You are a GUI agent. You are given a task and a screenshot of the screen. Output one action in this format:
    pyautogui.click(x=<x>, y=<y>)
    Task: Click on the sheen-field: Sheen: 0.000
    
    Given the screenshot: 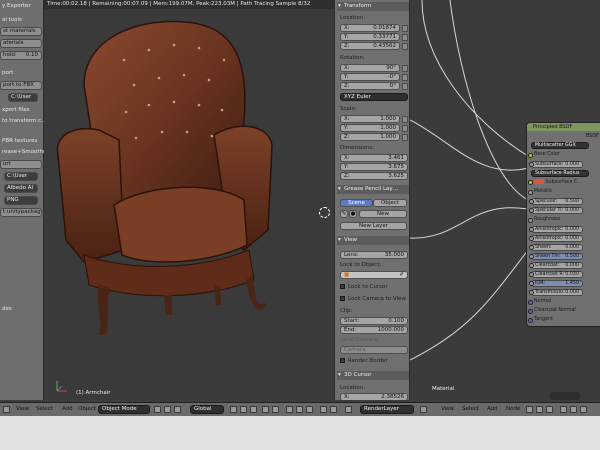 What is the action you would take?
    pyautogui.click(x=556, y=247)
    